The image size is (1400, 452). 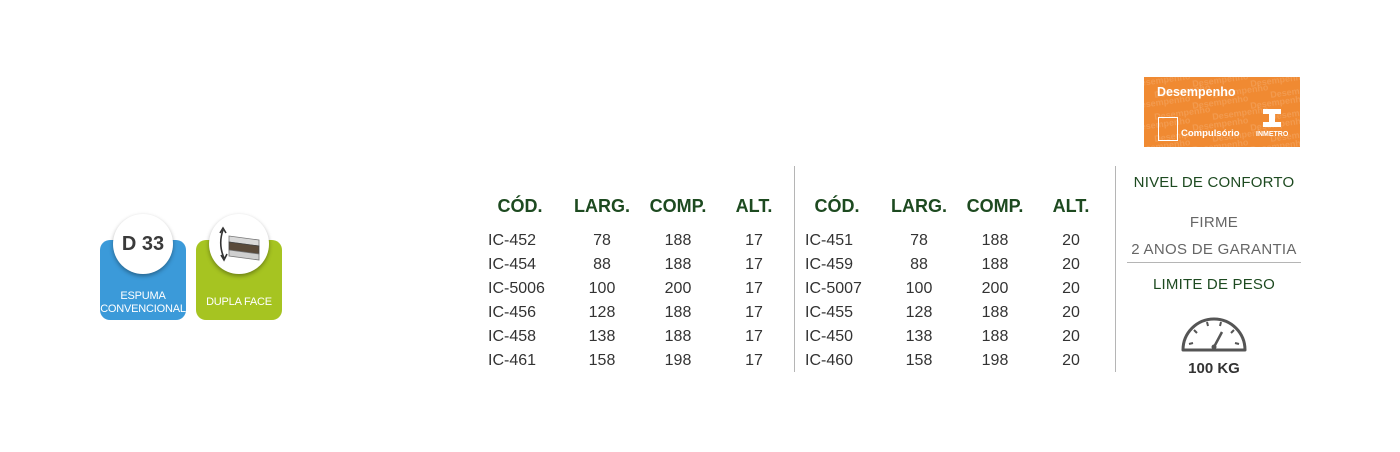 I want to click on product-code: IC-456, so click(x=512, y=312).